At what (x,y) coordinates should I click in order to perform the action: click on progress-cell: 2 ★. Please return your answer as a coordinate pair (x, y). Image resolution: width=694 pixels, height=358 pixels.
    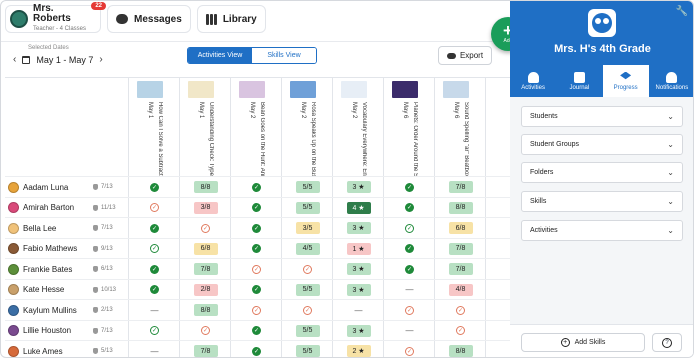
    Looking at the image, I should click on (358, 349).